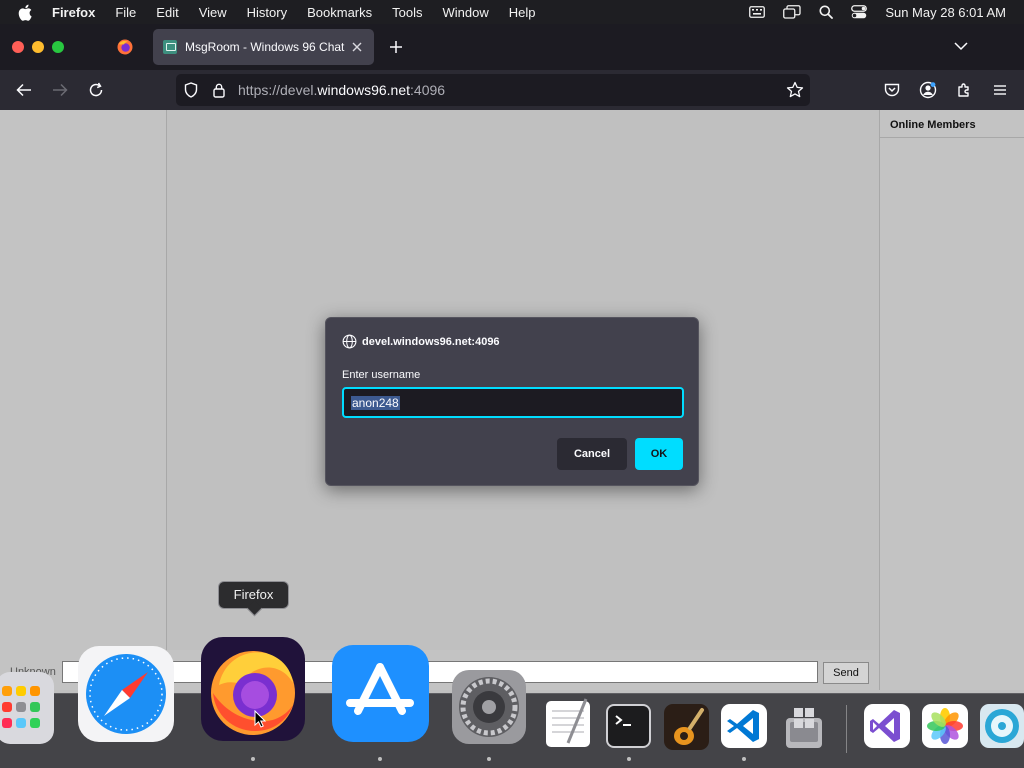 Image resolution: width=1024 pixels, height=768 pixels. I want to click on username-input-value: anon248, so click(375, 403).